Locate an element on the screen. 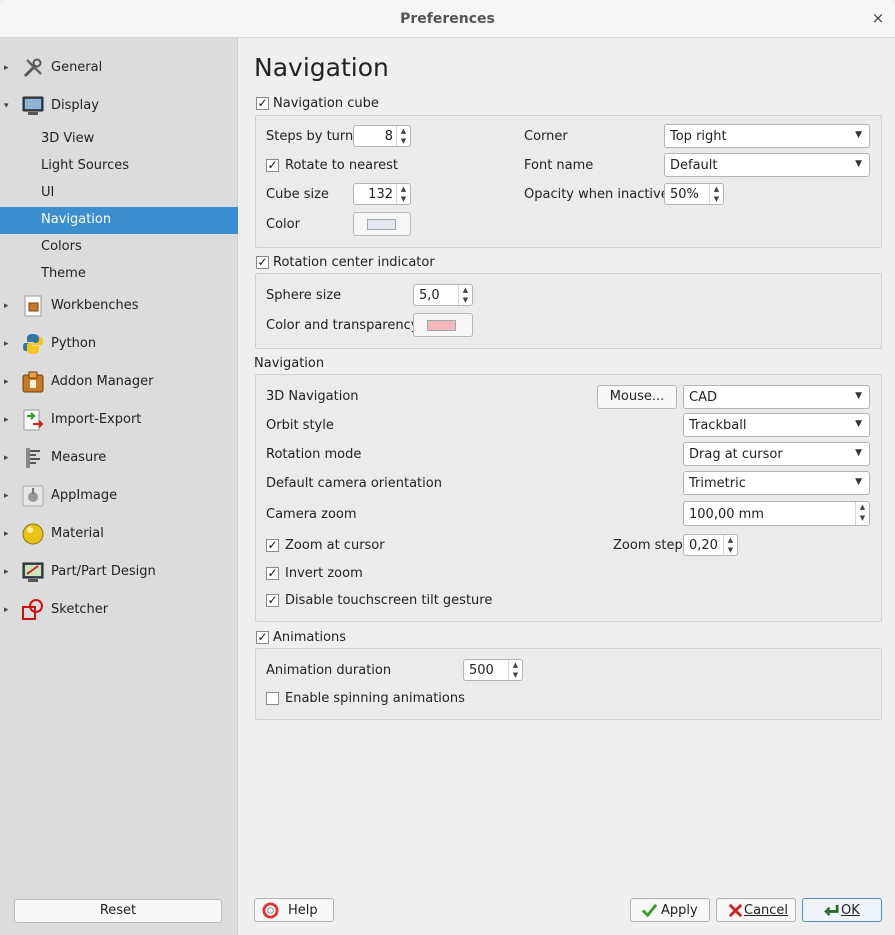  camera-orientation-dropdown: Trimetric ▼ is located at coordinates (776, 483).